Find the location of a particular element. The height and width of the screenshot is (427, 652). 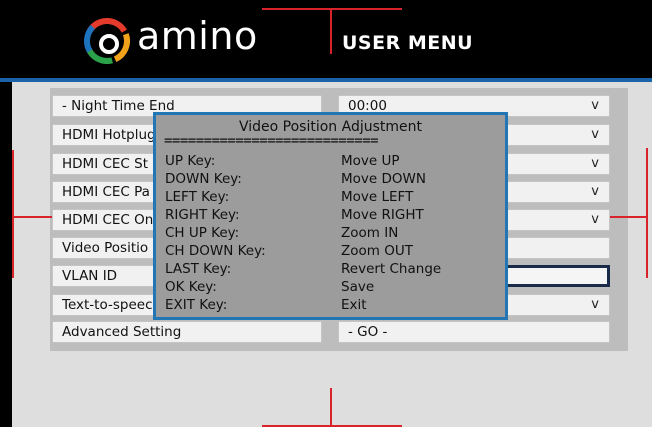

key-action: Zoom IN is located at coordinates (370, 233).